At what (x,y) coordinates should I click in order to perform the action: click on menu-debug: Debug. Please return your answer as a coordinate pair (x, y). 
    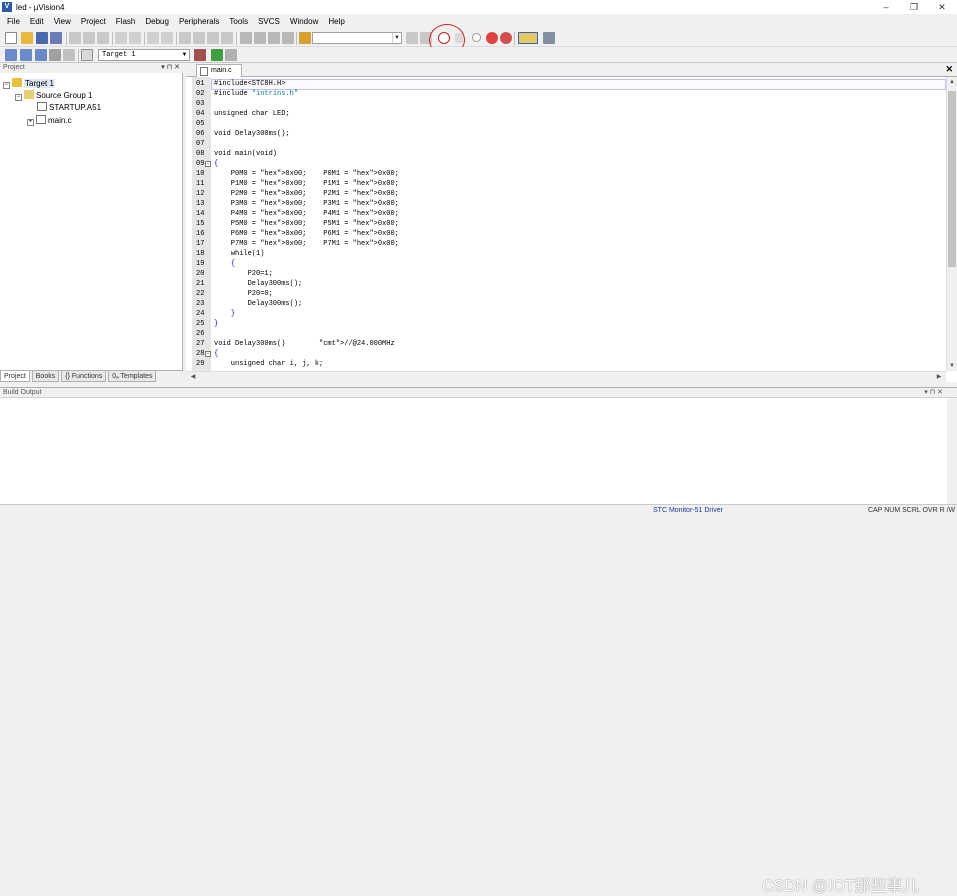
    Looking at the image, I should click on (157, 21).